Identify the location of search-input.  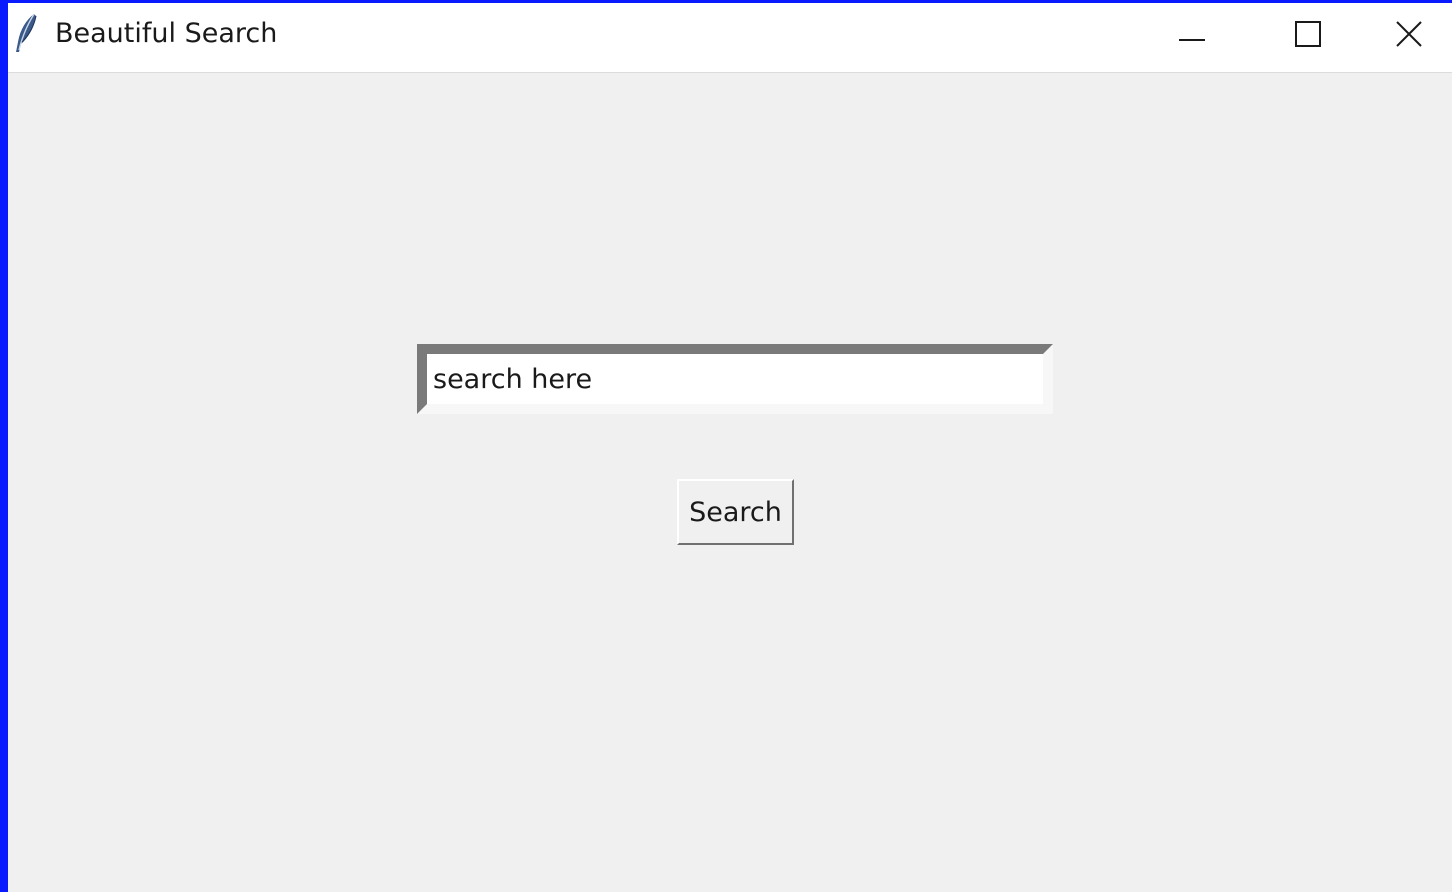
(735, 379).